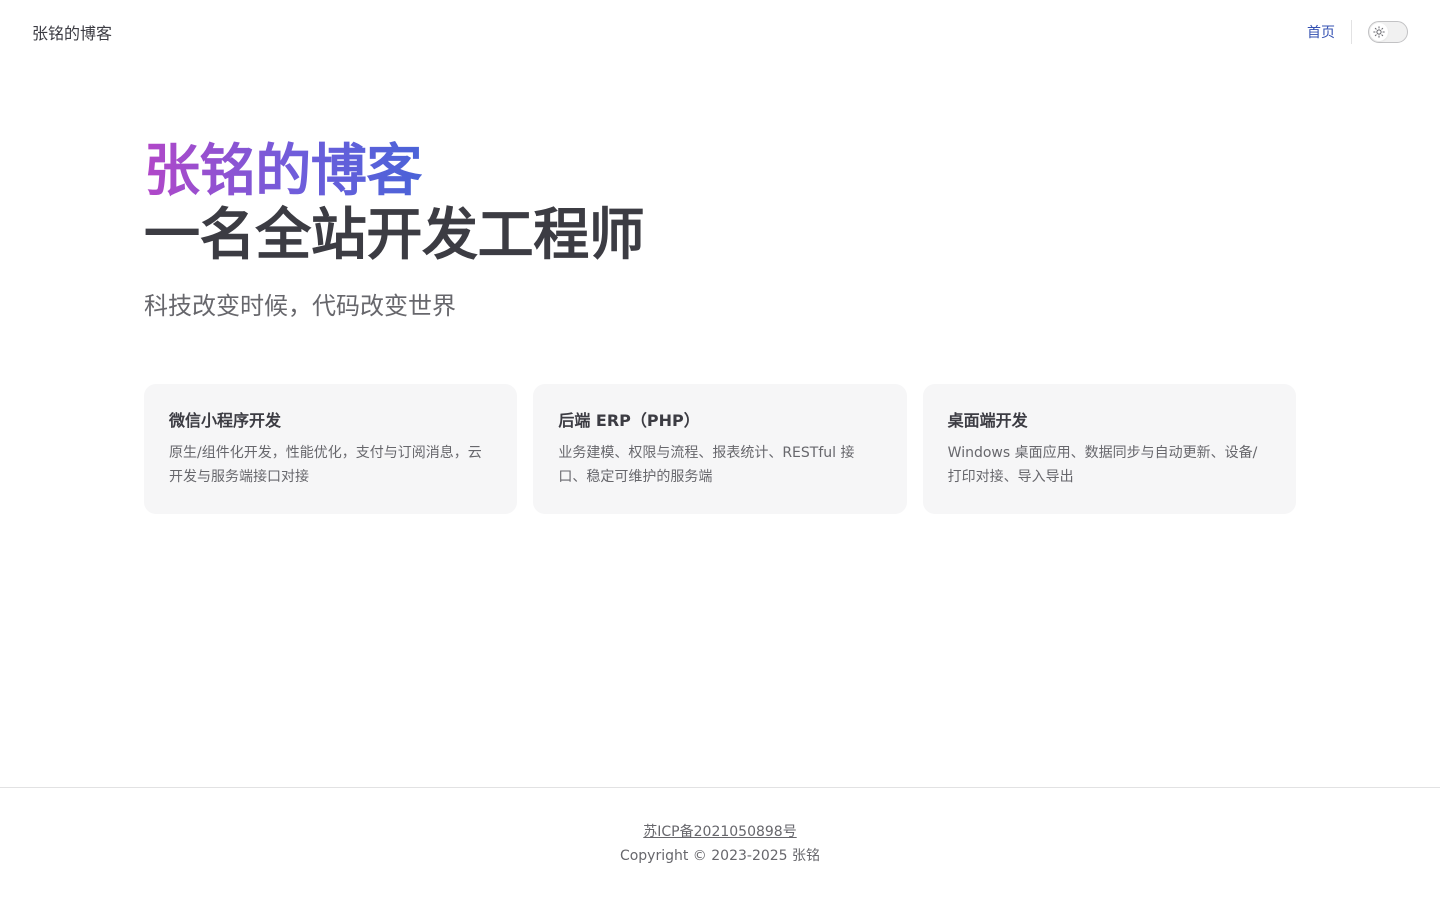  I want to click on switch-knob, so click(1379, 32).